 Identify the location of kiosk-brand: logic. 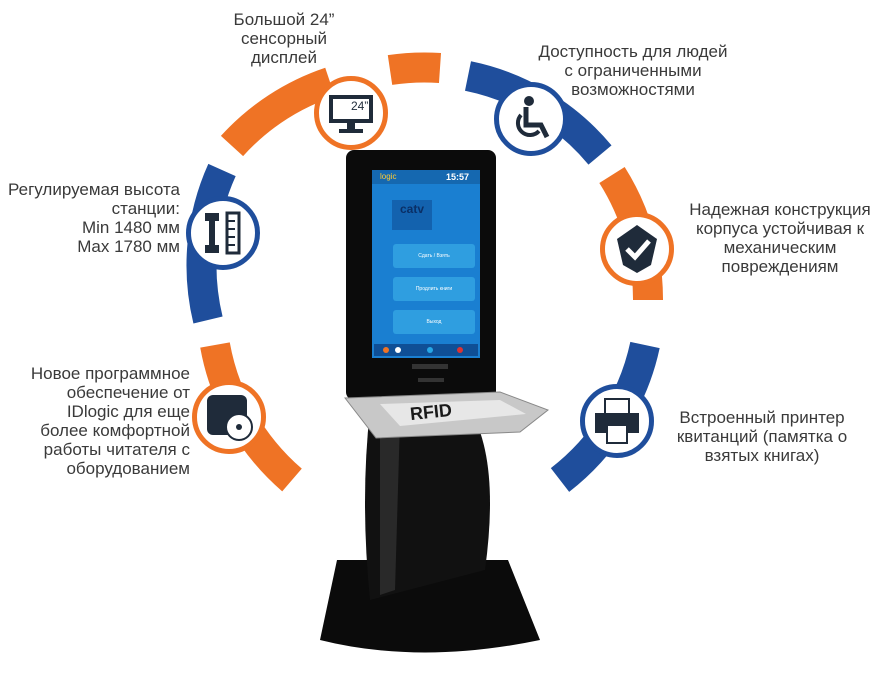
(388, 176).